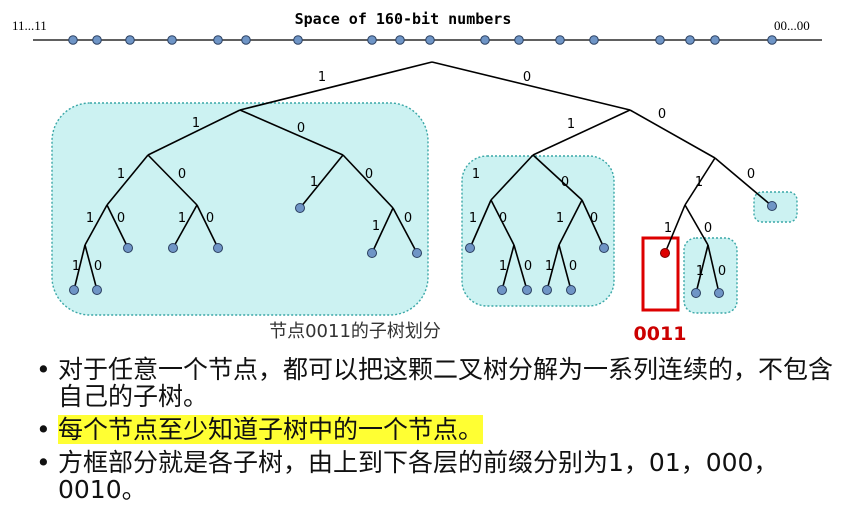 The image size is (853, 527). Describe the element at coordinates (660, 334) in the screenshot. I see `target-node-label: 0011` at that location.